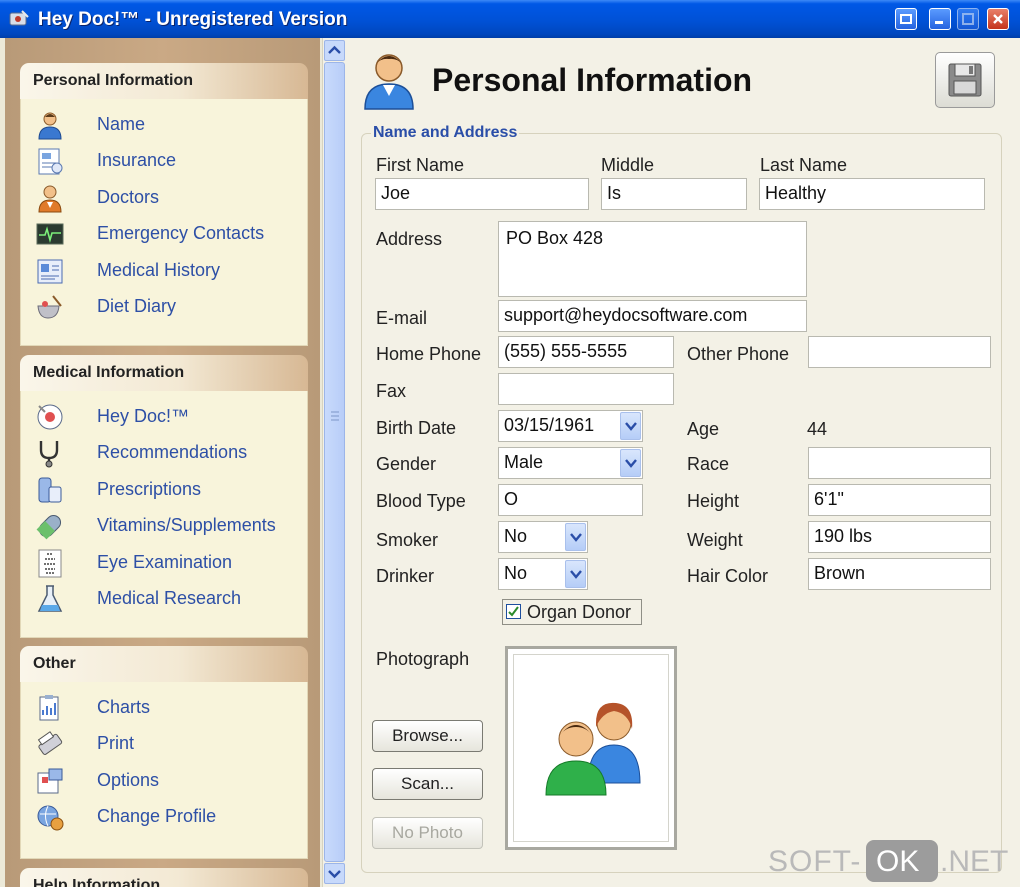 This screenshot has height=887, width=1020. I want to click on gender-dropdown: Male, so click(570, 463).